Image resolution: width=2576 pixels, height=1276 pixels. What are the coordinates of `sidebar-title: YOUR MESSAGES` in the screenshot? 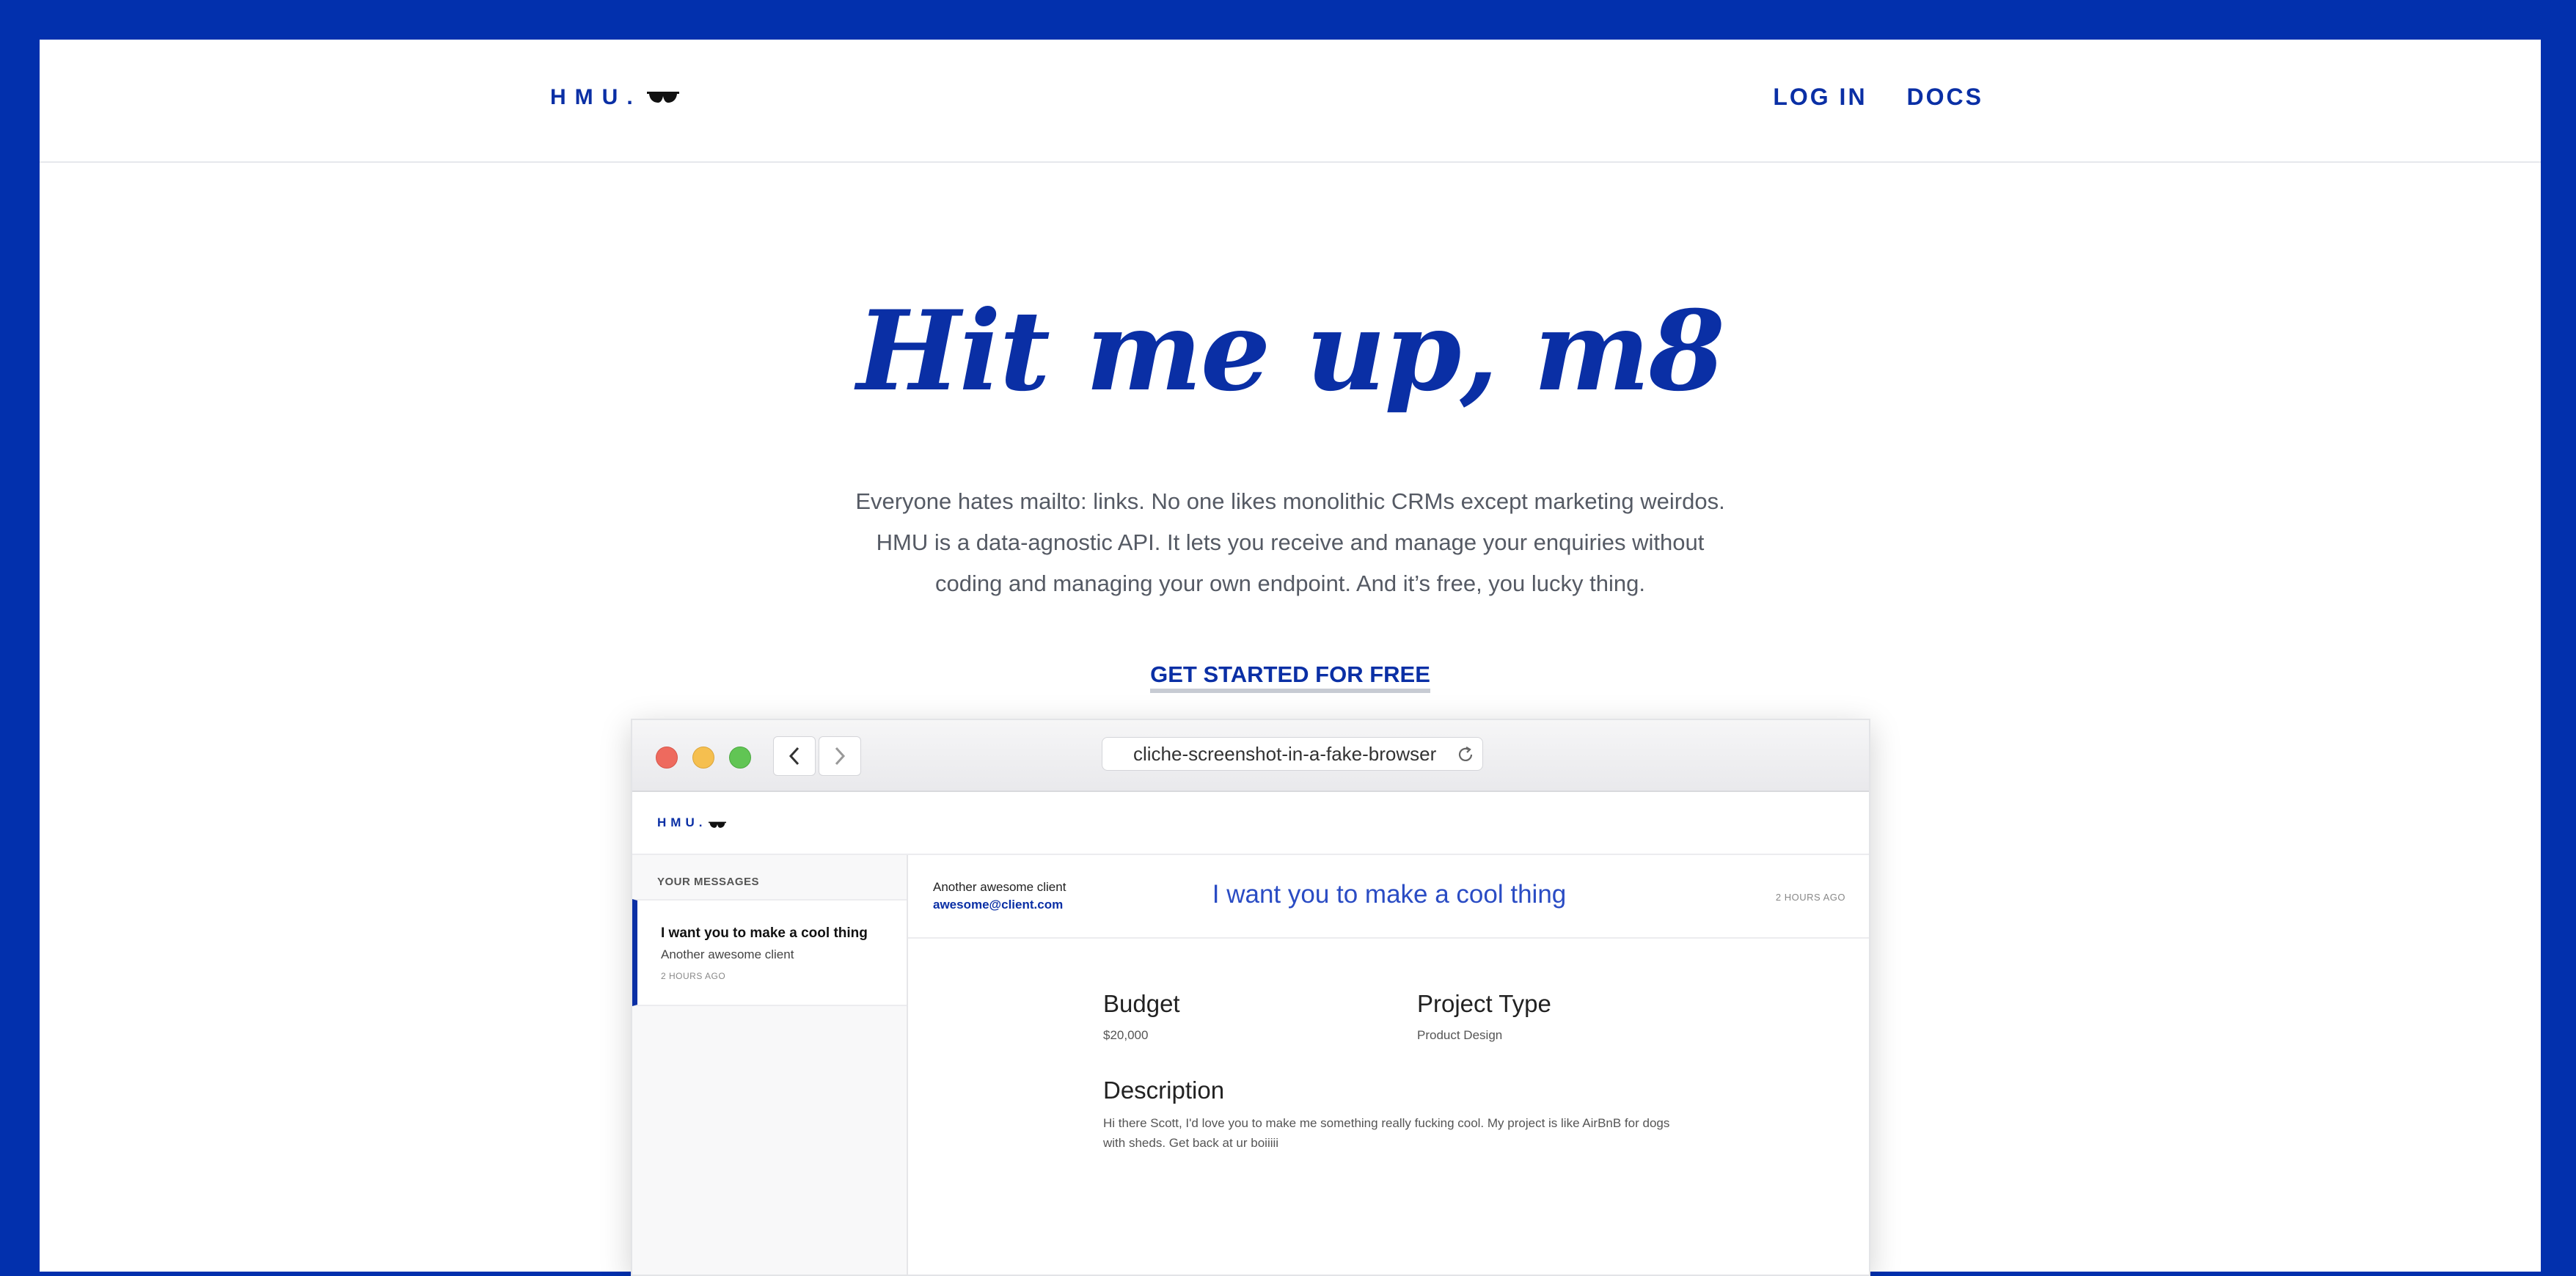 It's located at (709, 882).